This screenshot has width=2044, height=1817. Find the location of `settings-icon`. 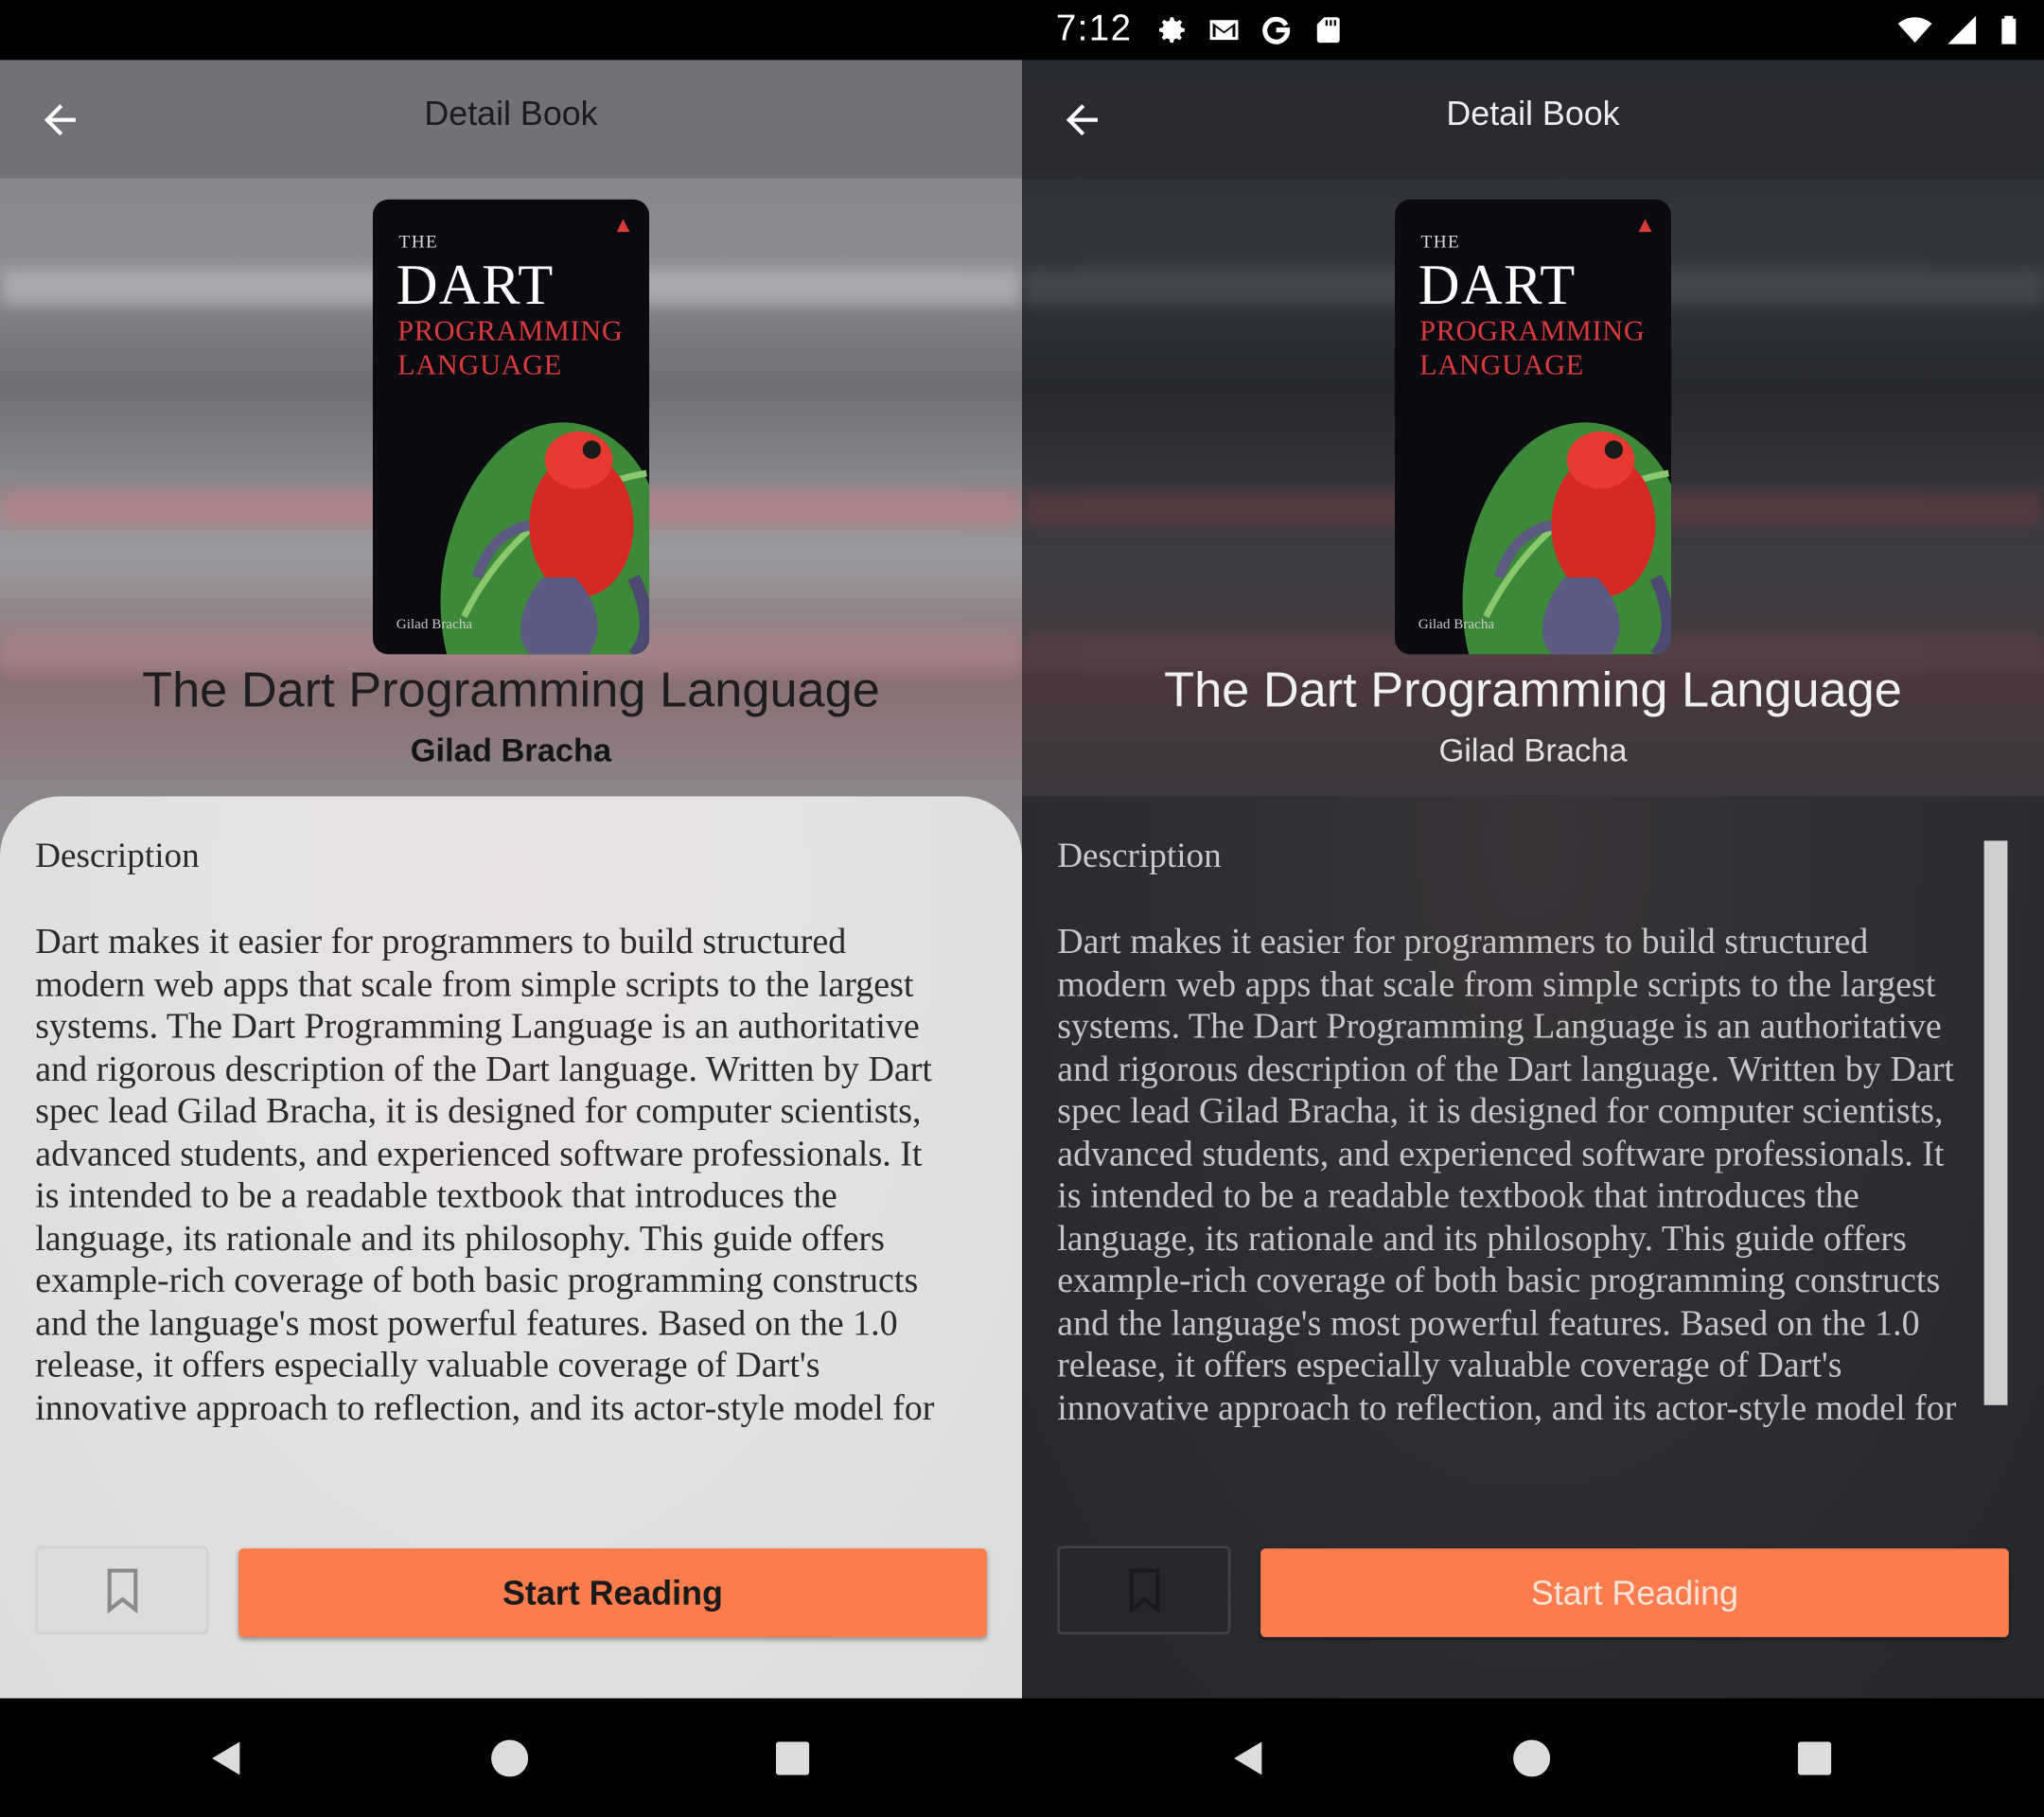

settings-icon is located at coordinates (1172, 30).